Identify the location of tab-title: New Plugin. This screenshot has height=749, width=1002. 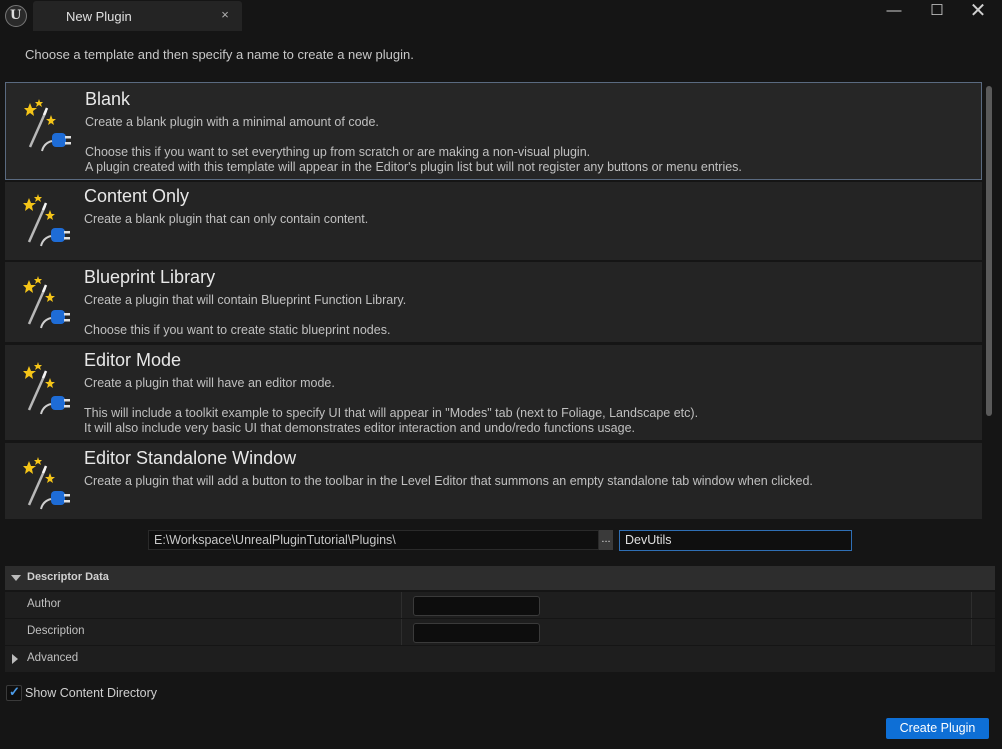
(99, 16).